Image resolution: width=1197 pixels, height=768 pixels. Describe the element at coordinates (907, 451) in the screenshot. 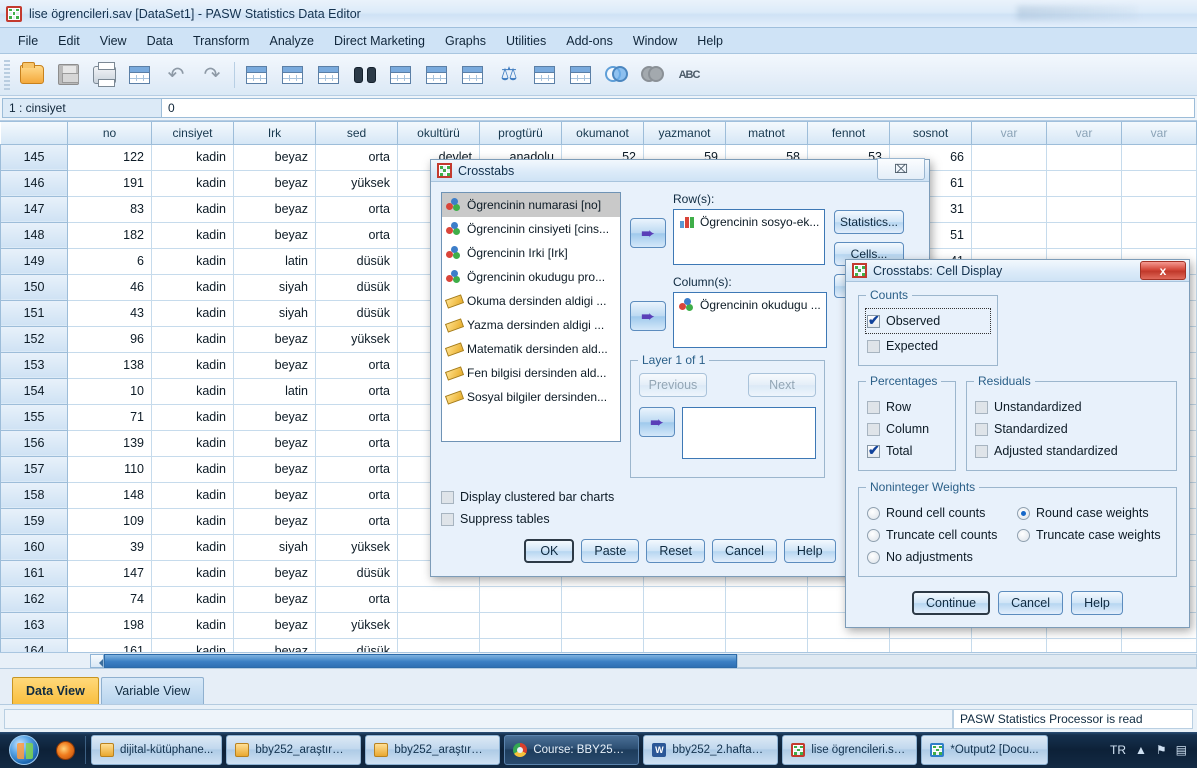

I see `total-percent-checkbox: Total` at that location.